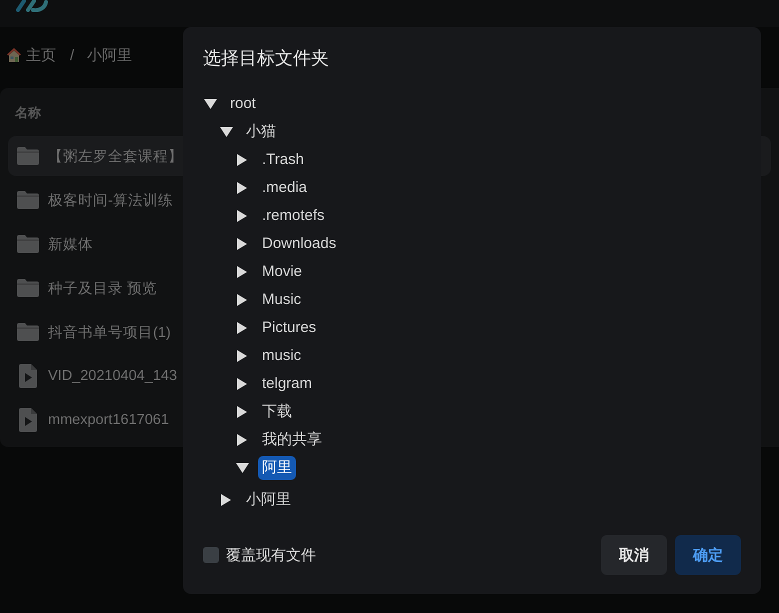 The image size is (779, 613). What do you see at coordinates (108, 420) in the screenshot?
I see `file-name: mmexport1617061` at bounding box center [108, 420].